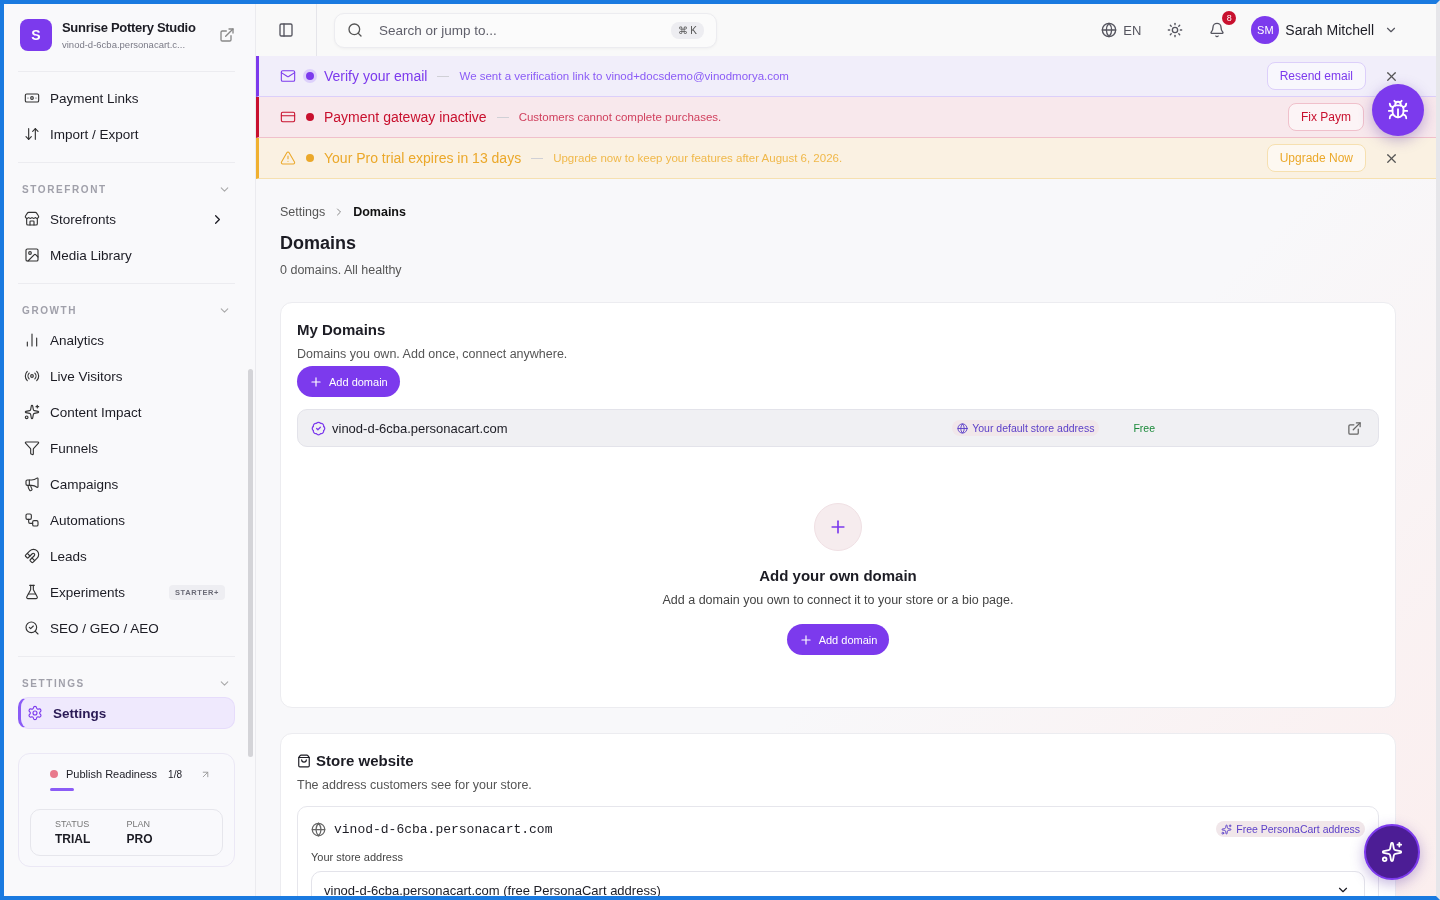 Image resolution: width=1440 pixels, height=900 pixels. What do you see at coordinates (126, 556) in the screenshot?
I see `sidebar-item: Leads` at bounding box center [126, 556].